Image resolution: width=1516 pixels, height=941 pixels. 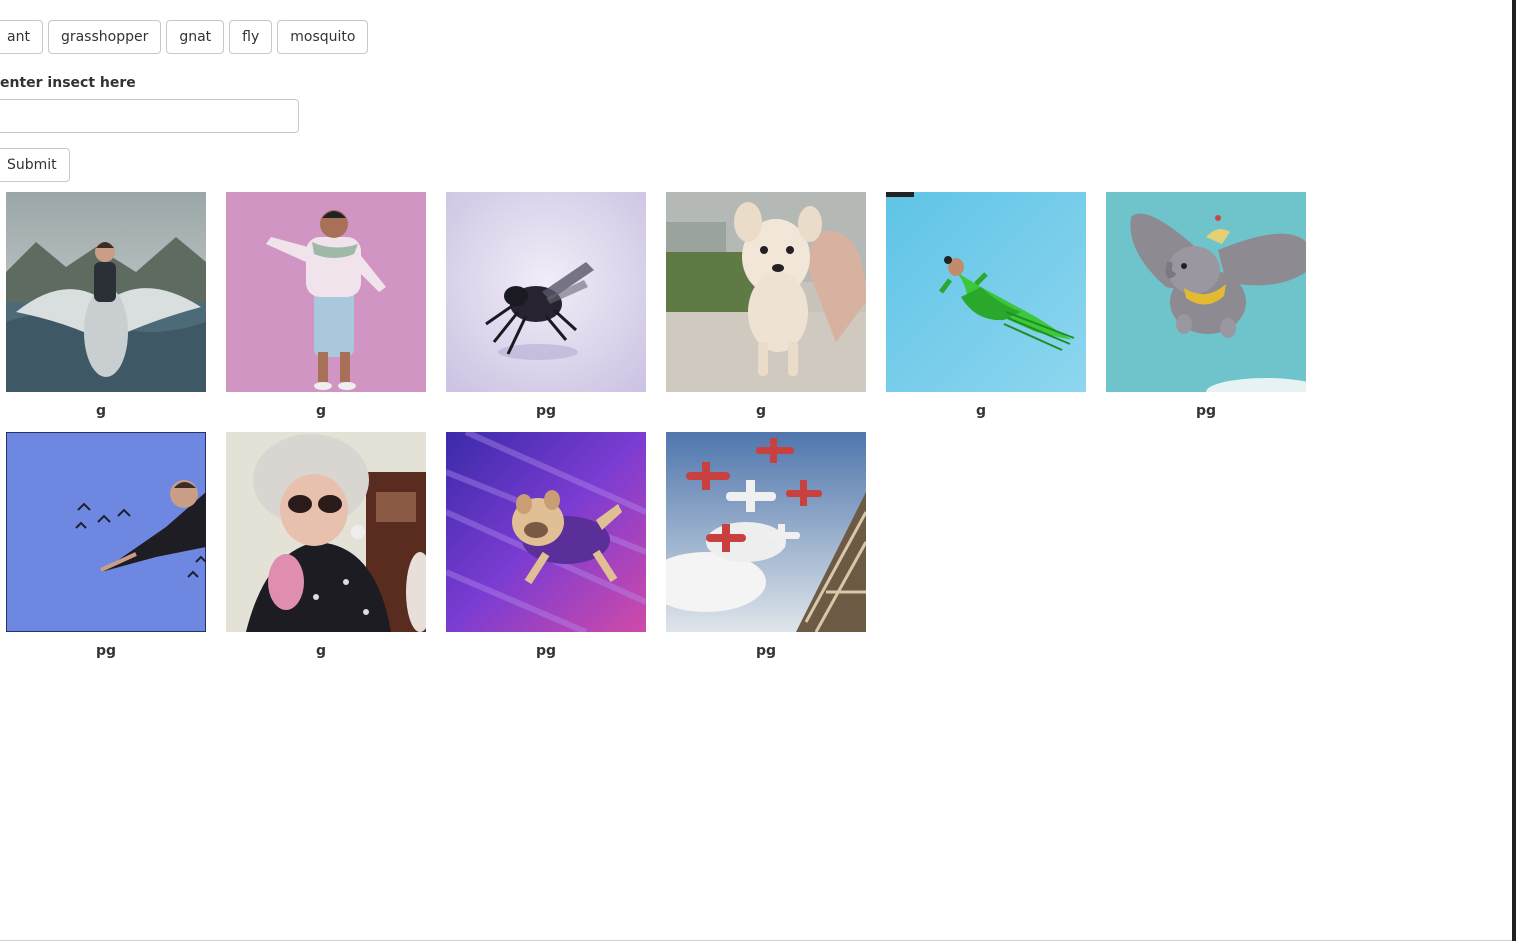 I want to click on insect-input-label: enter insect here, so click(x=68, y=83).